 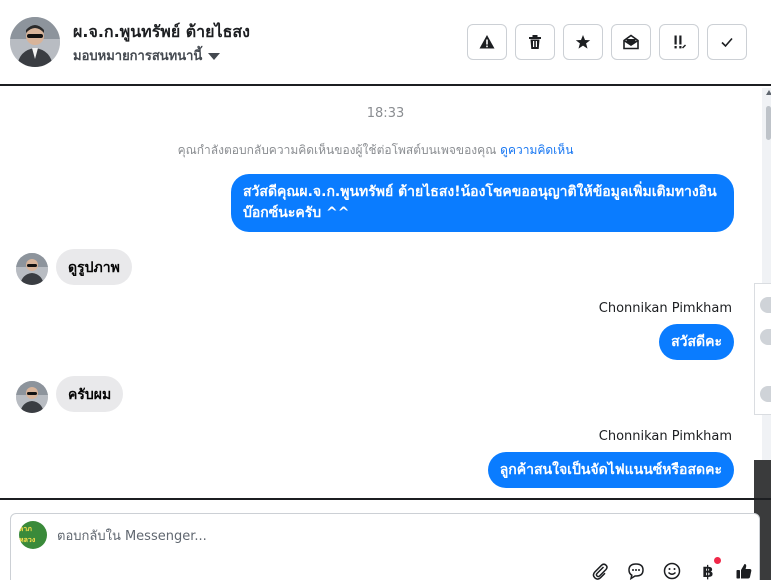 I want to click on scrollbar-thumb, so click(x=768, y=123).